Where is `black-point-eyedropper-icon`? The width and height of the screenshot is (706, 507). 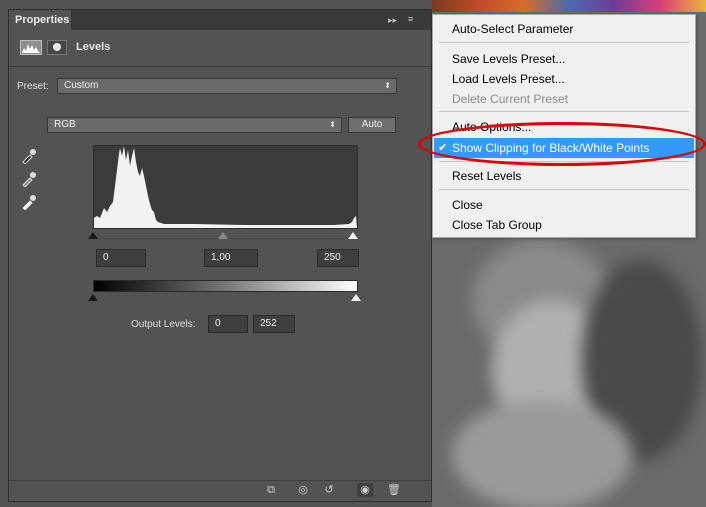
black-point-eyedropper-icon is located at coordinates (29, 156).